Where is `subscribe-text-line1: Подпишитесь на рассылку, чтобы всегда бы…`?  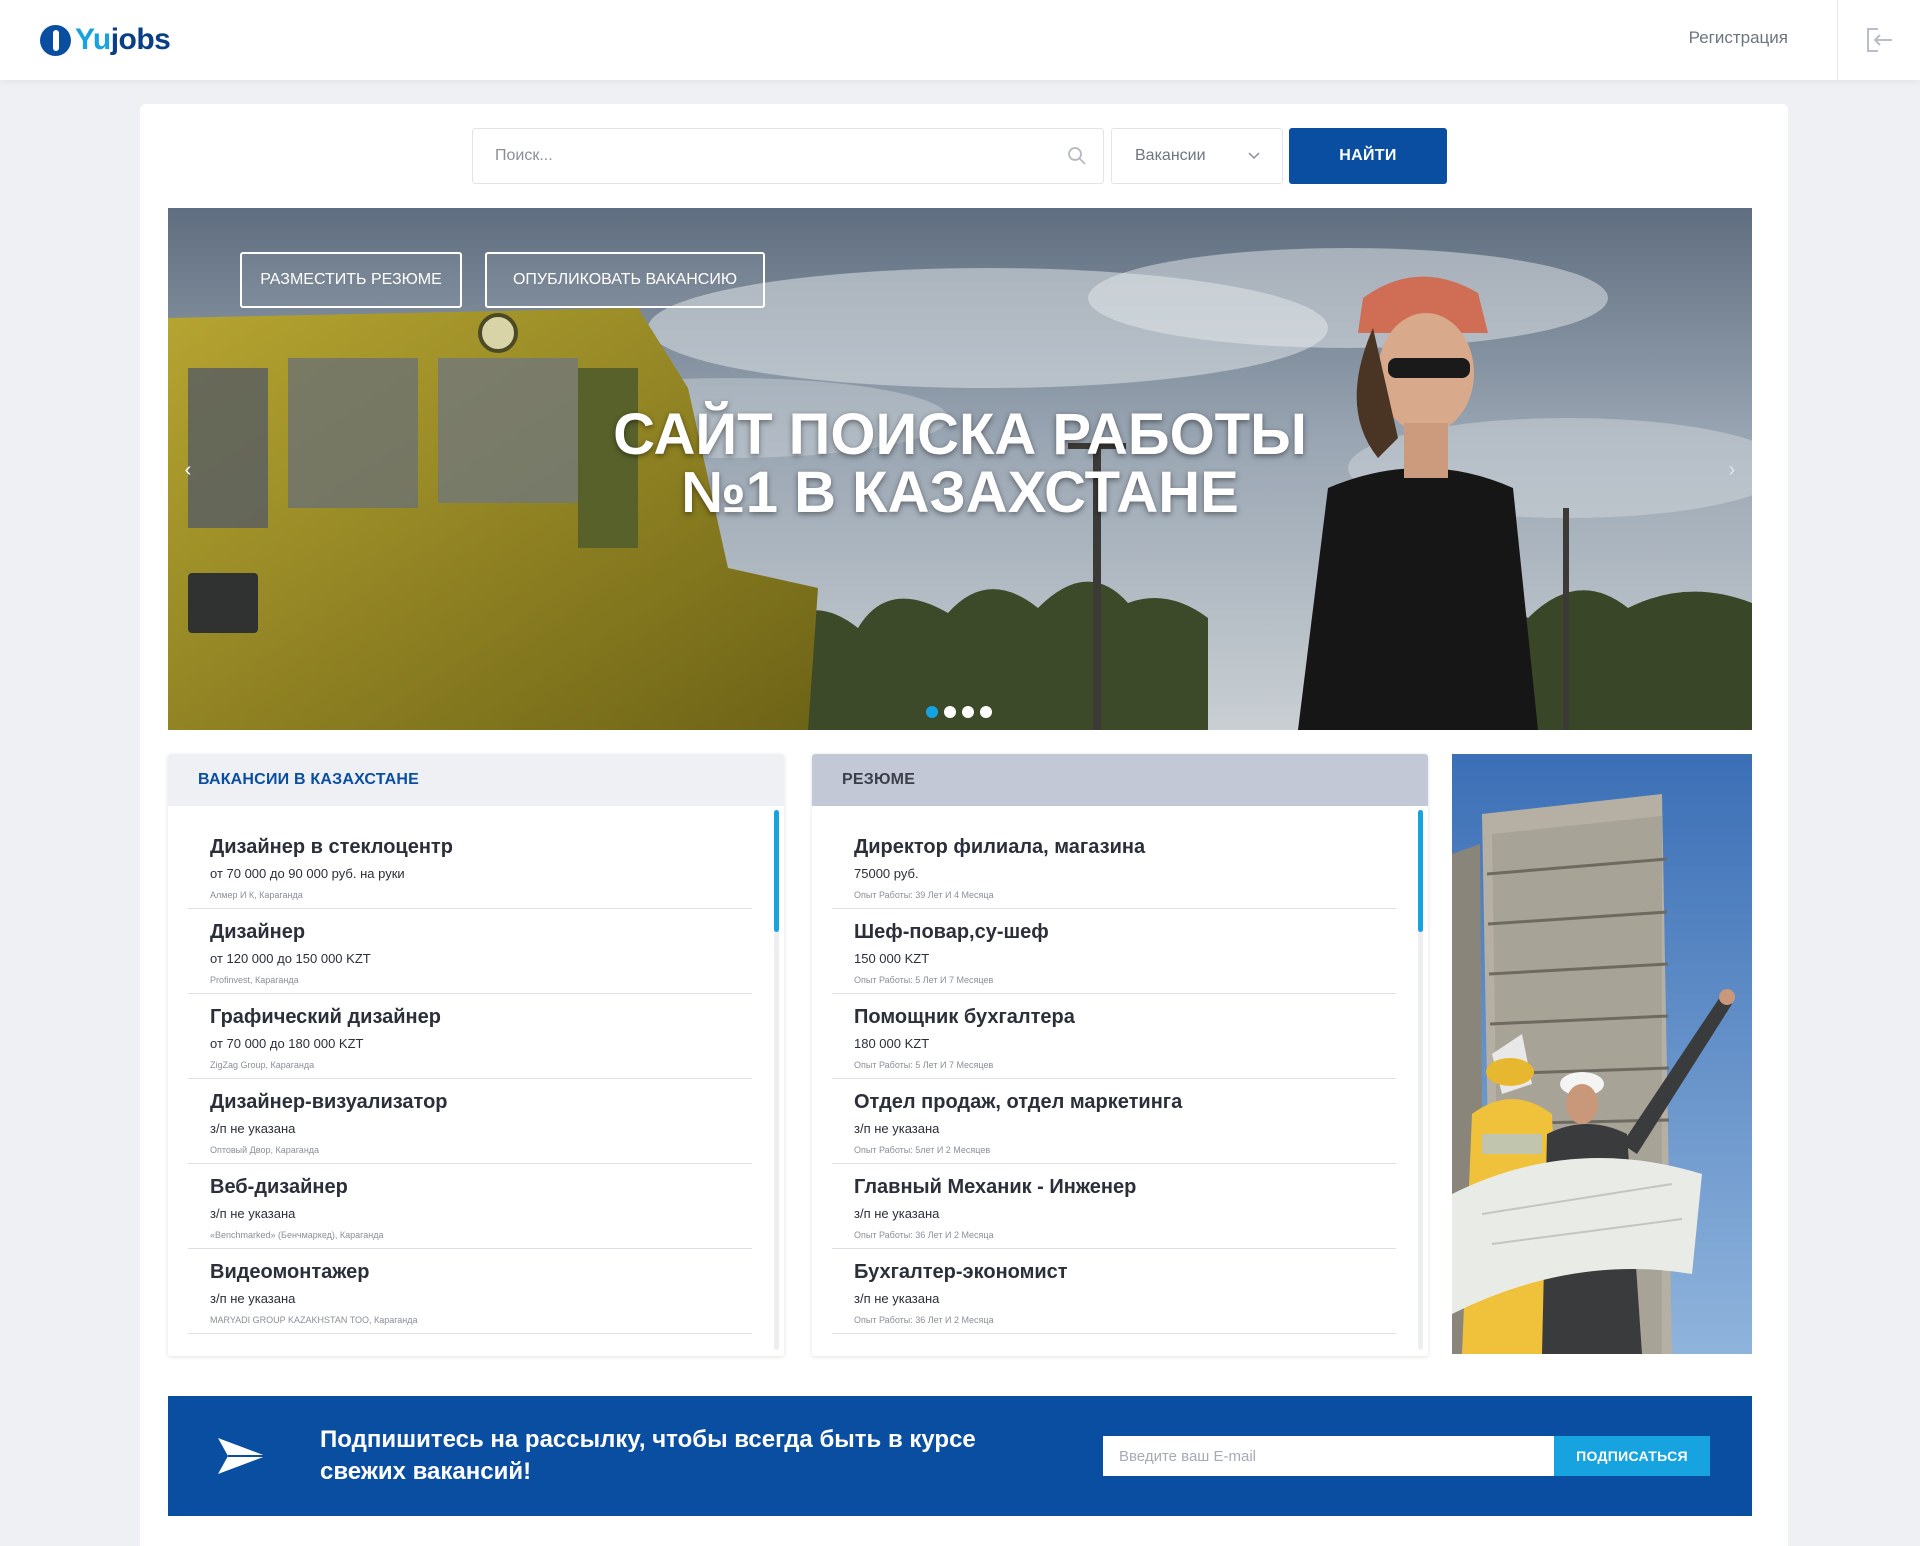
subscribe-text-line1: Подпишитесь на рассылку, чтобы всегда бы… is located at coordinates (648, 1439).